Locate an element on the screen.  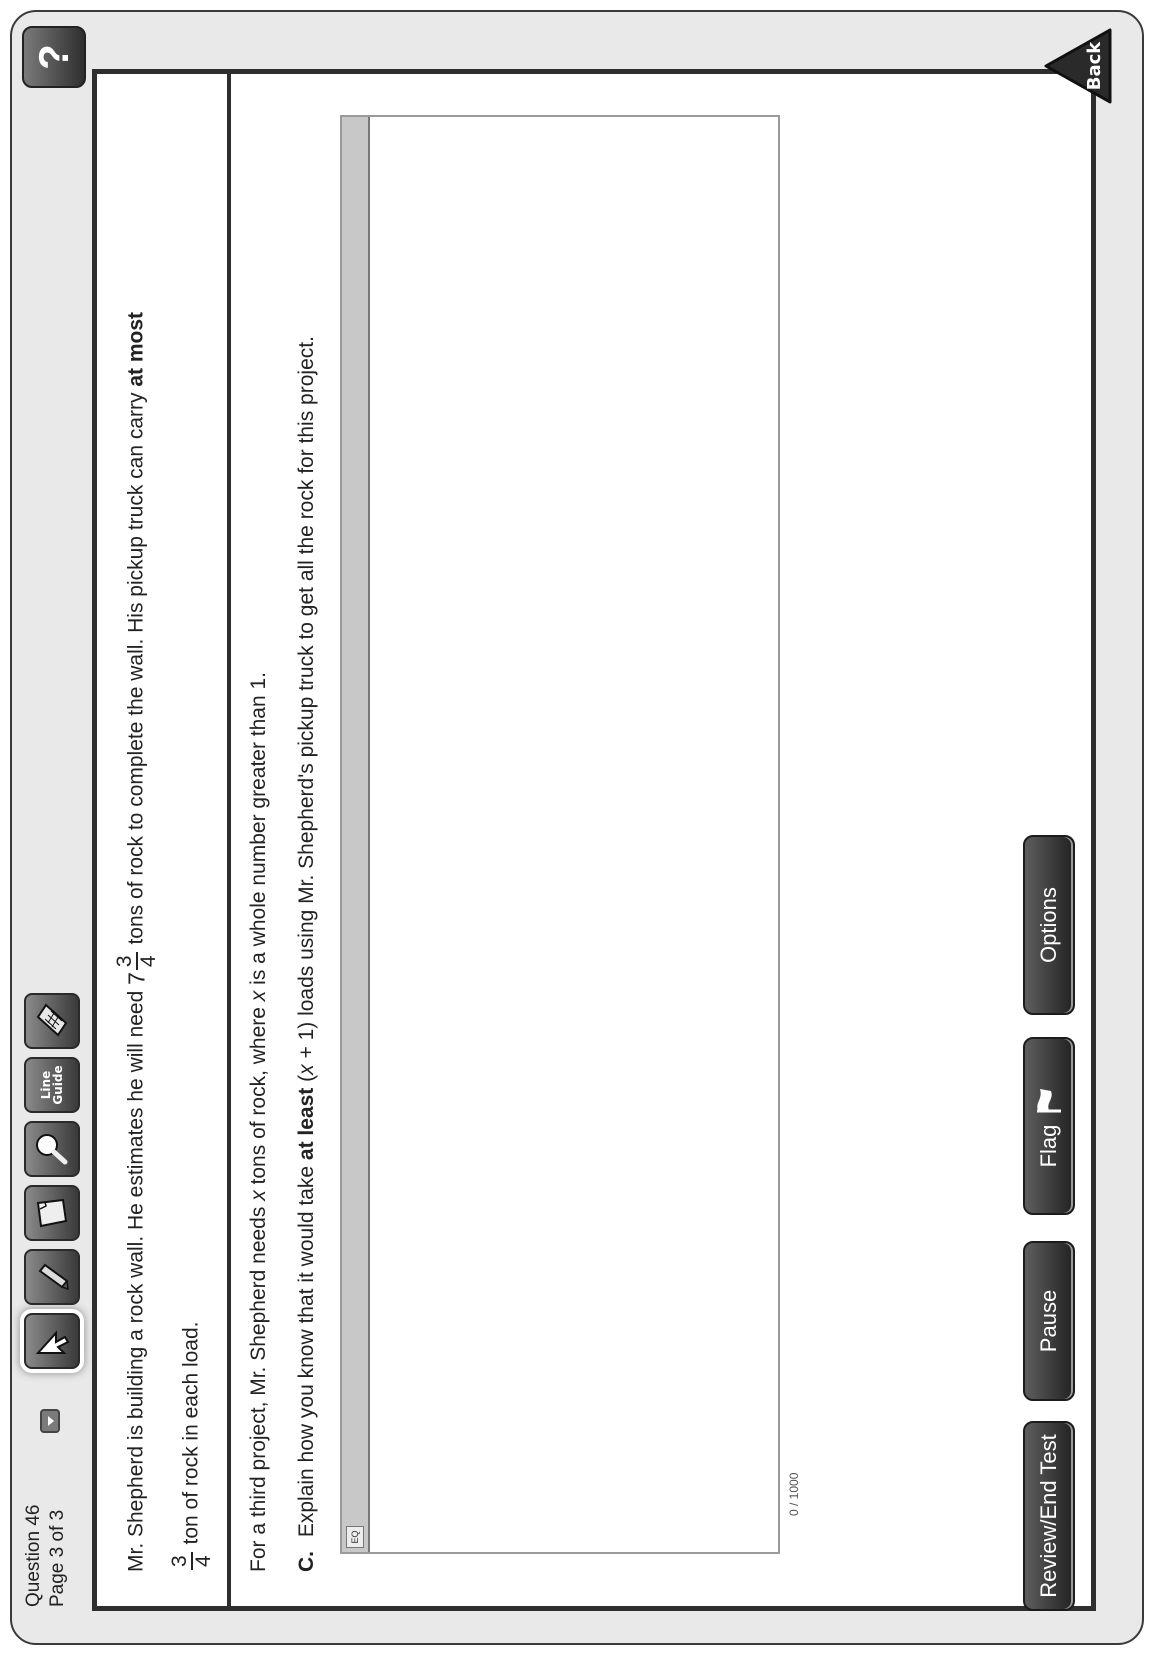
highlighter-icon is located at coordinates (53, 1277).